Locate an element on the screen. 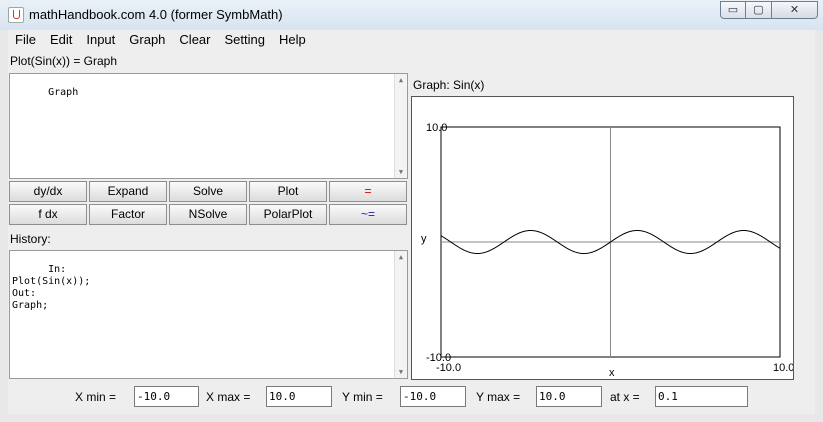 The height and width of the screenshot is (422, 823). output-scrollbar: ▲ ▼ is located at coordinates (400, 126).